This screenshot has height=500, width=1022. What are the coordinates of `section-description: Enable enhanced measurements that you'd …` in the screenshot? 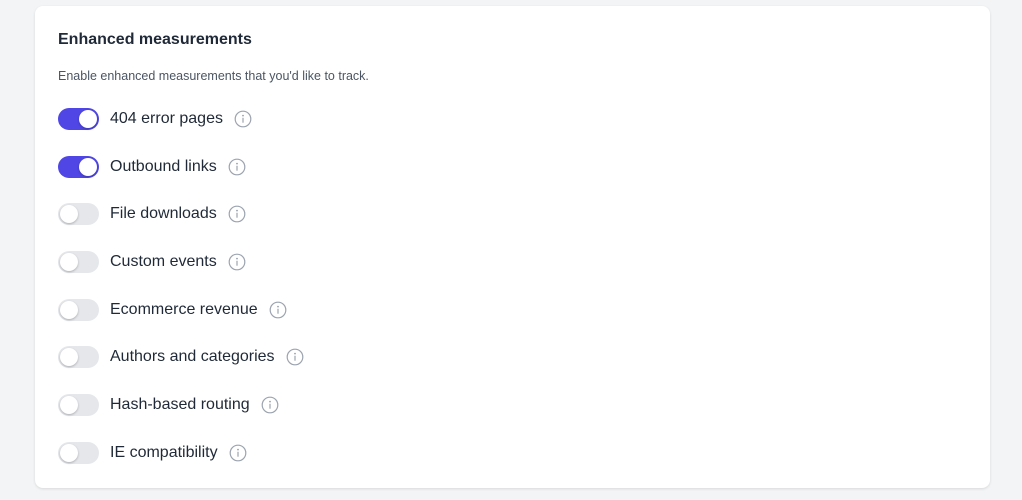 It's located at (213, 76).